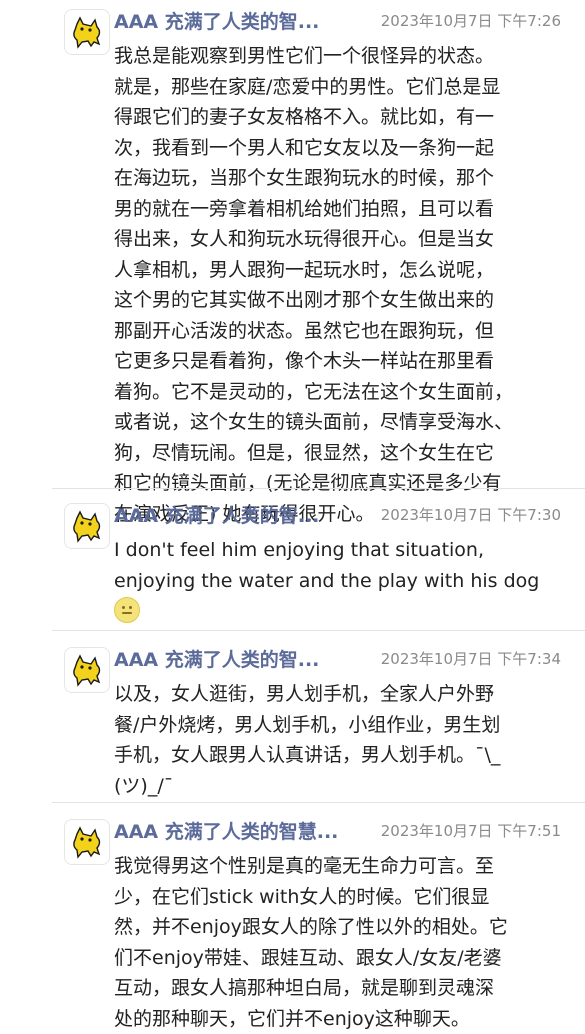 This screenshot has height=1034, width=585. Describe the element at coordinates (337, 514) in the screenshot. I see `message-header: AAA 充满了人类的智... 2023年10月7日 下午7:30` at that location.